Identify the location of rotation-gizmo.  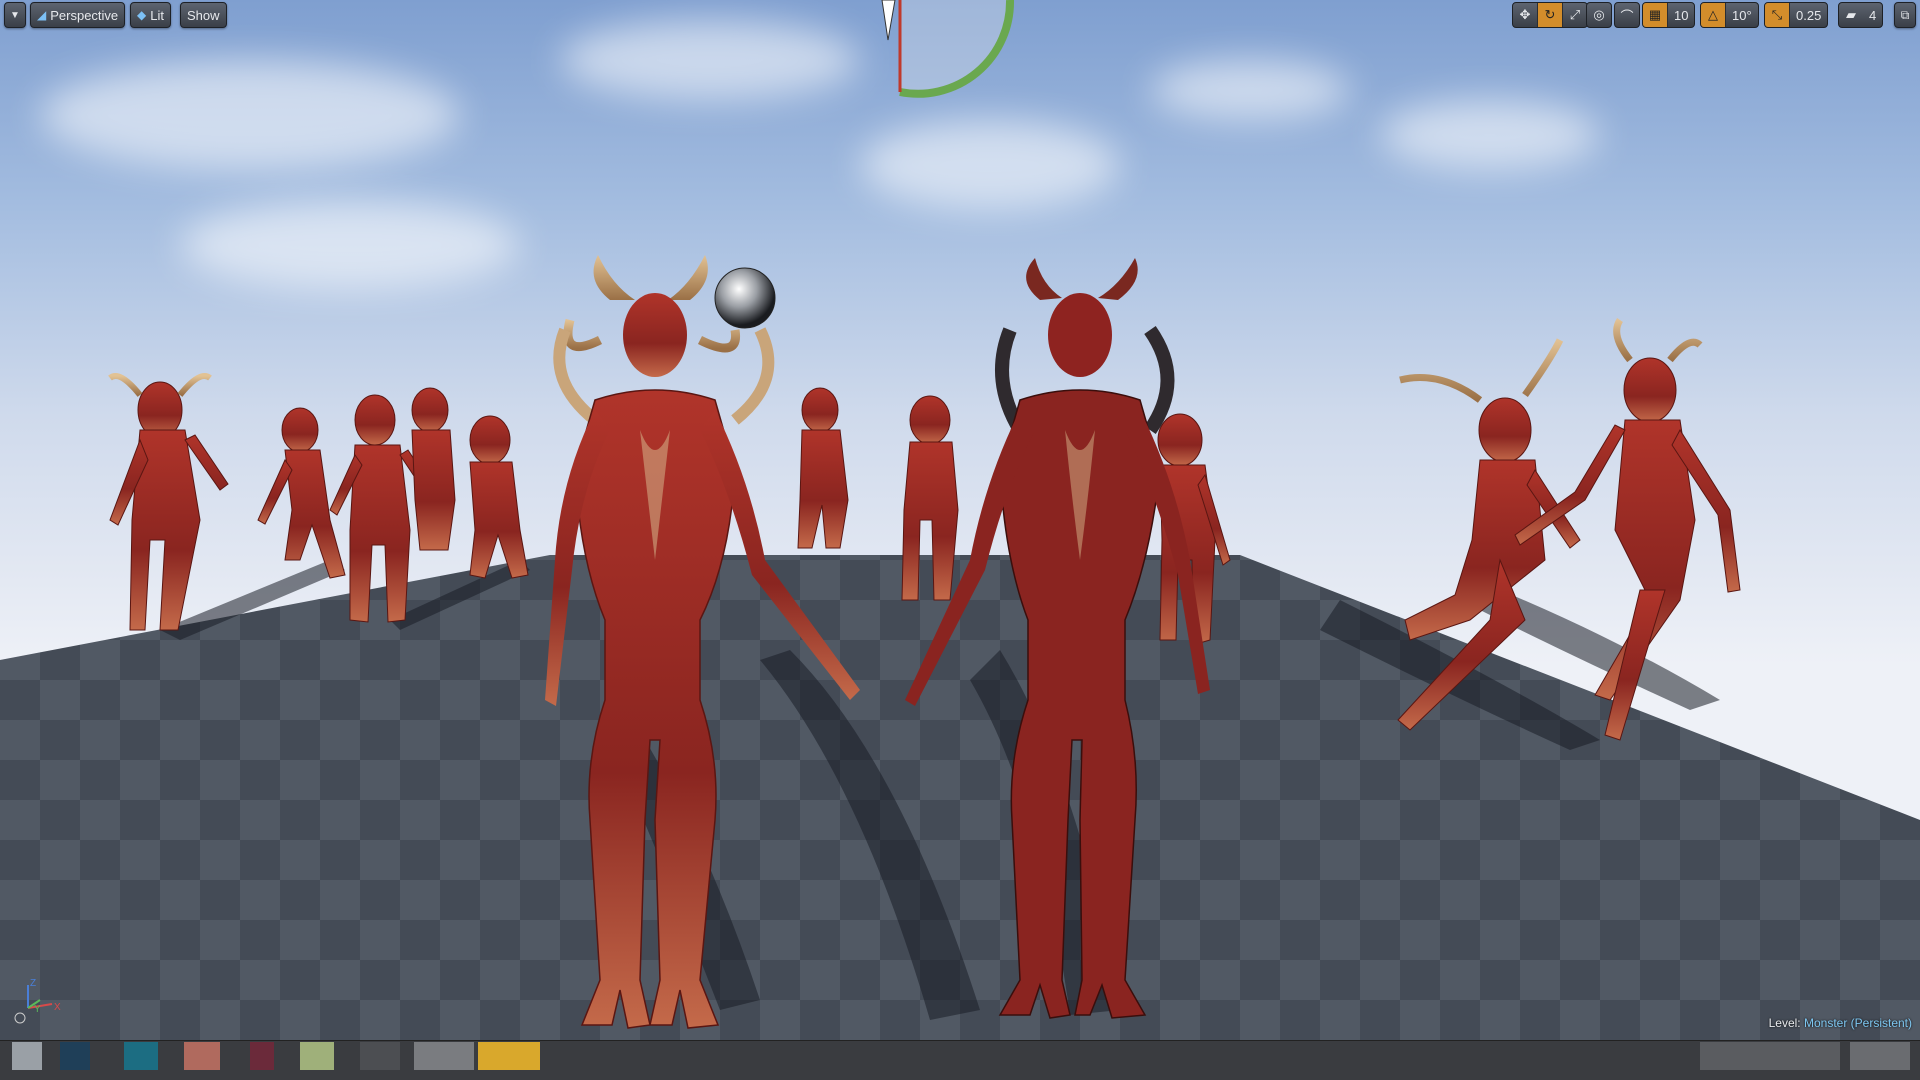
(948, 49).